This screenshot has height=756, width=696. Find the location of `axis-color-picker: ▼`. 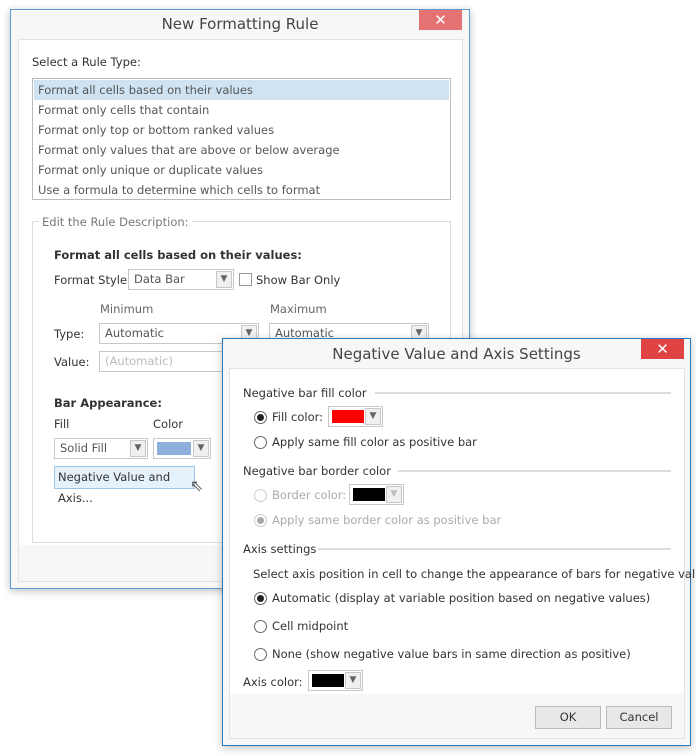

axis-color-picker: ▼ is located at coordinates (335, 680).